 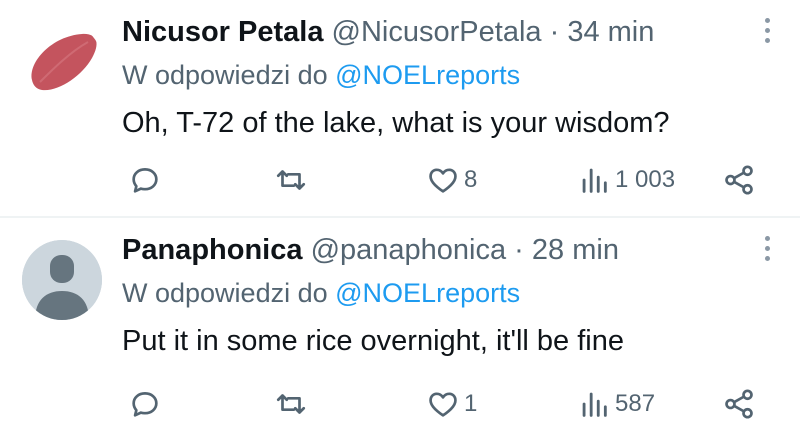 I want to click on tweet-header: Panaphonica @panaphonica · 28 min, so click(x=370, y=250).